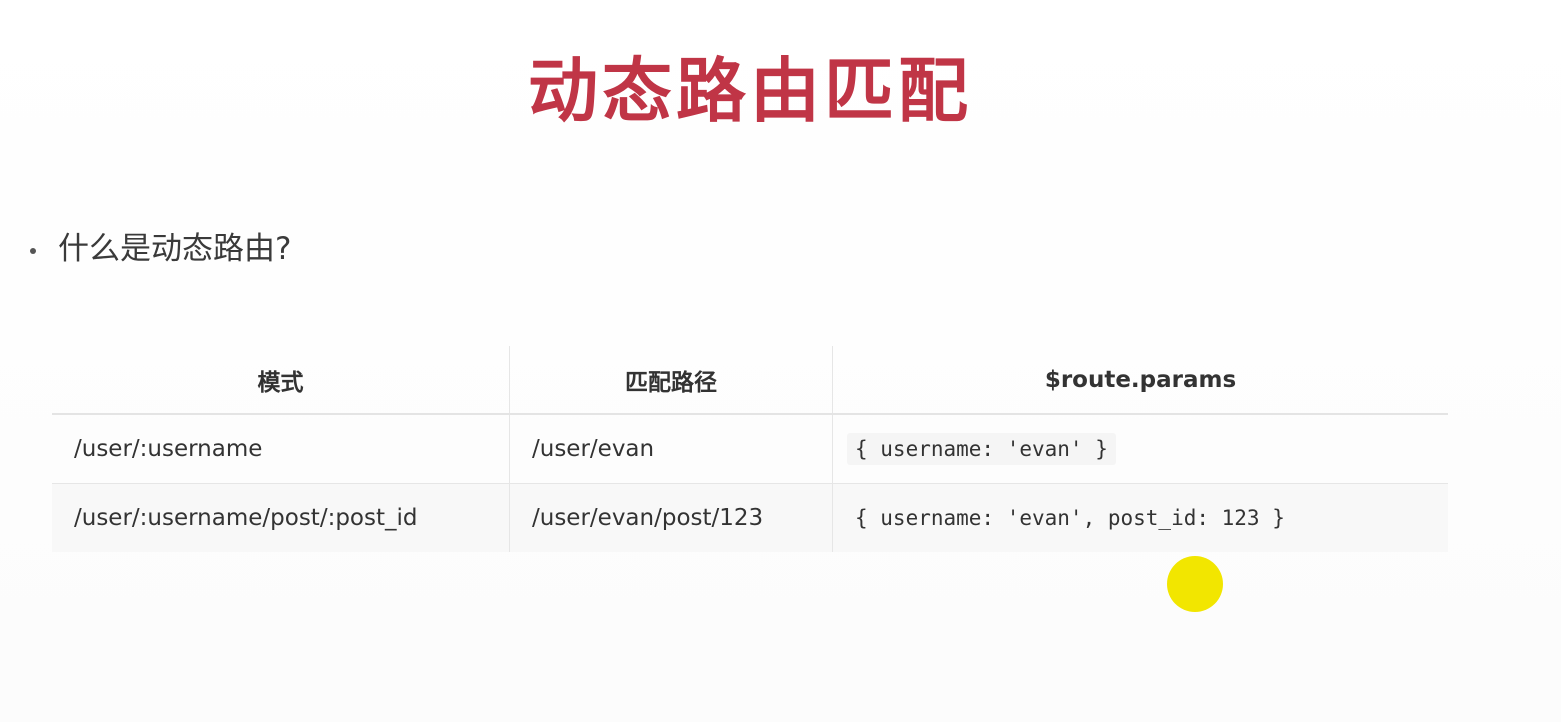 The height and width of the screenshot is (722, 1561). Describe the element at coordinates (175, 249) in the screenshot. I see `bullet-text: 什么是动态路由?` at that location.